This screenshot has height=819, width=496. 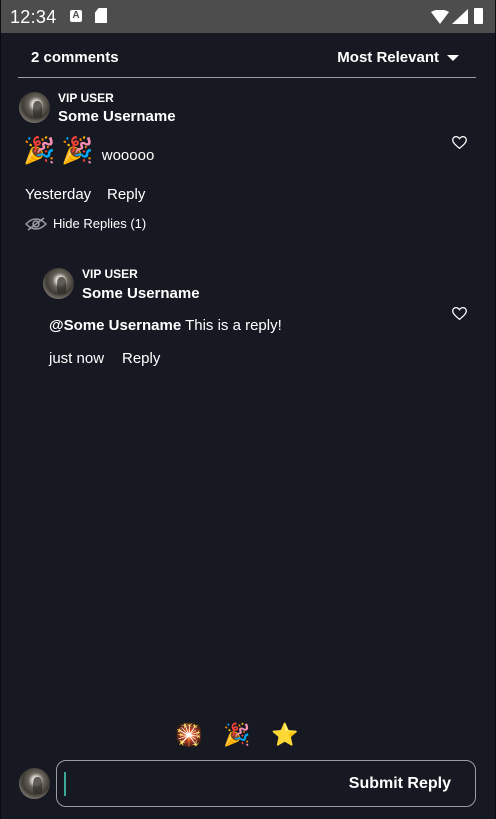 I want to click on wifi-icon, so click(x=440, y=17).